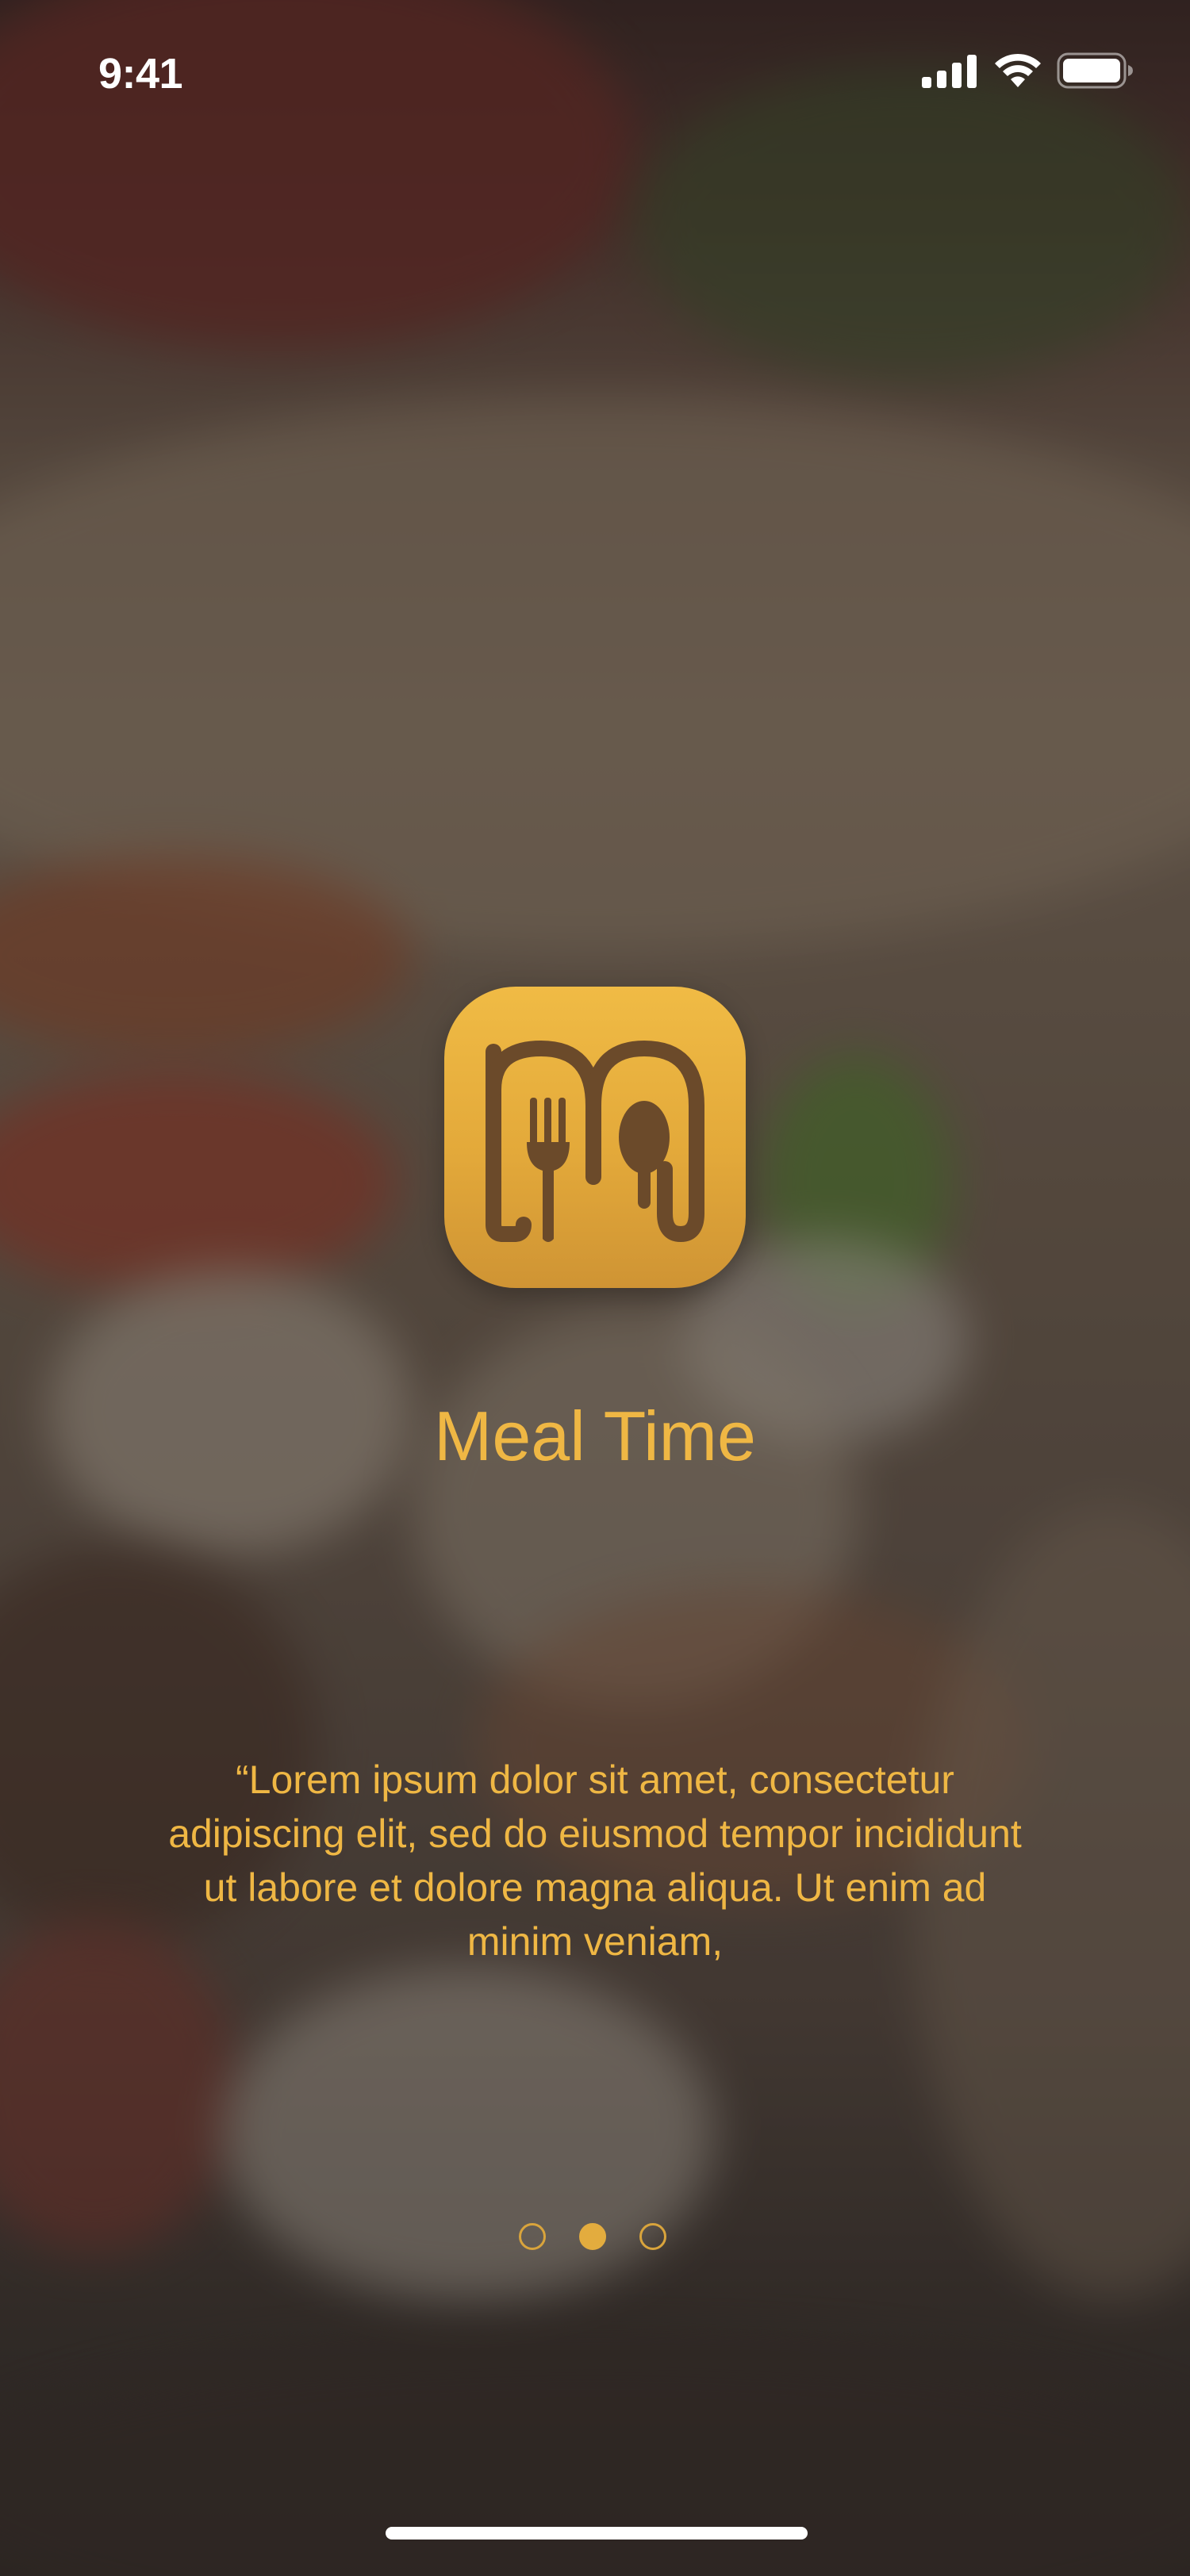 This screenshot has width=1190, height=2576. What do you see at coordinates (140, 74) in the screenshot?
I see `status-time: 9:41` at bounding box center [140, 74].